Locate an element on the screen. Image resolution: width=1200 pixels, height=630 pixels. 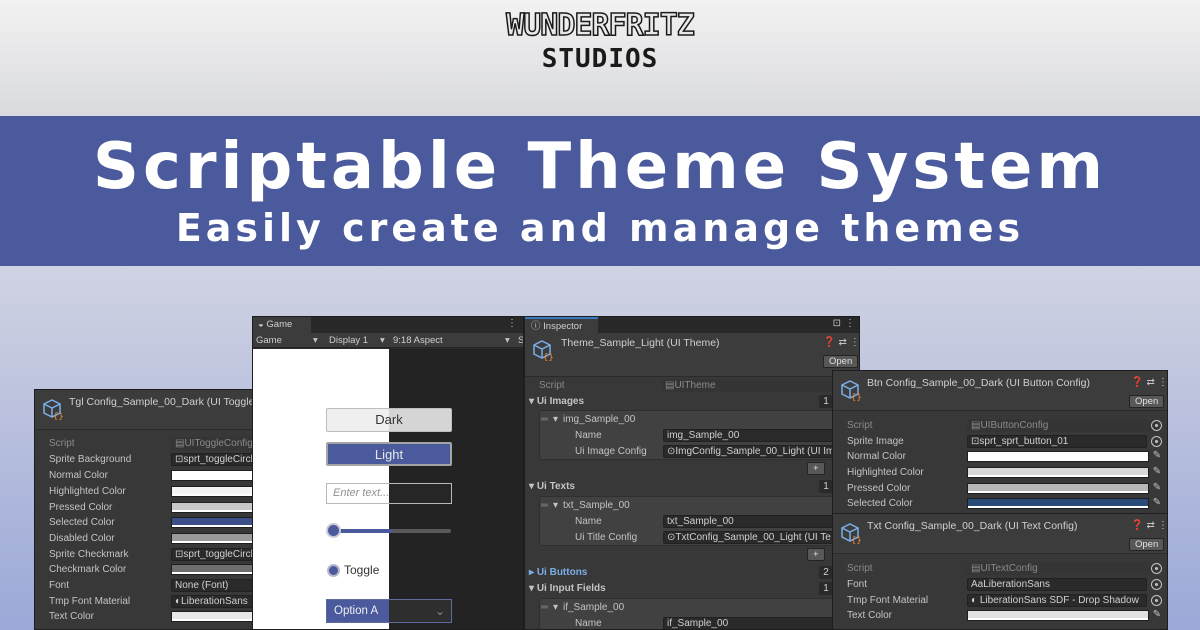
list-item: ═ ▾ if_Sample_00 is located at coordinates (692, 607).